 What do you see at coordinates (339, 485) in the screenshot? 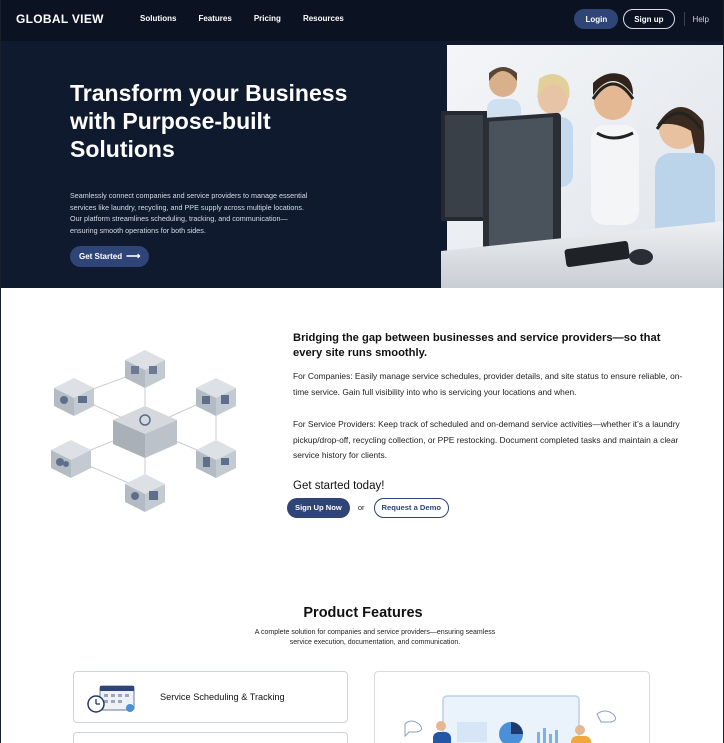
I see `get-started-heading: Get started today!` at bounding box center [339, 485].